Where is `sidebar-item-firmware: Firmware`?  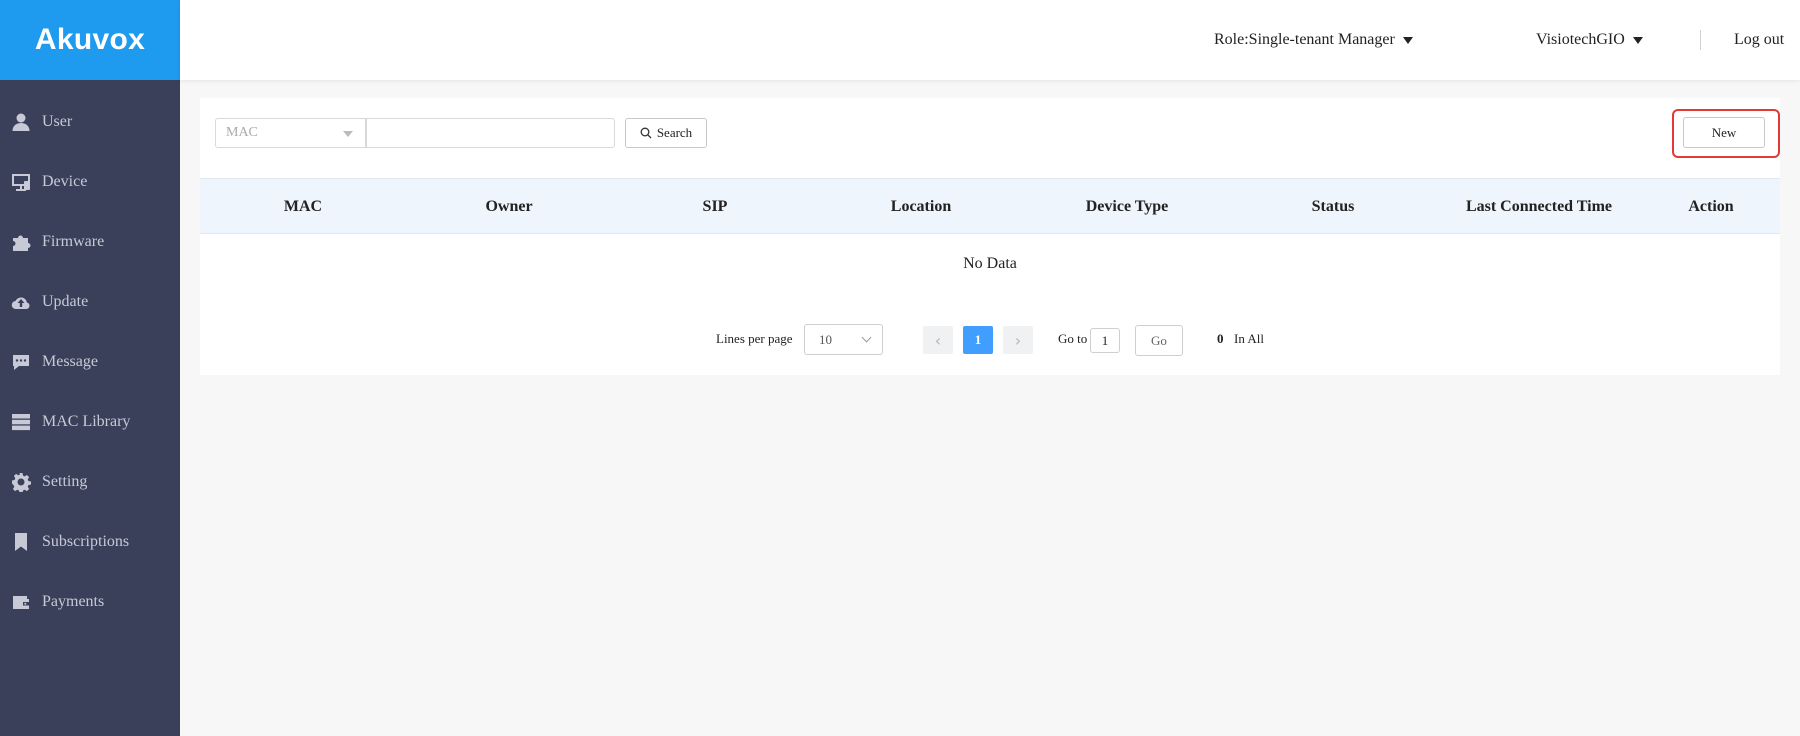
sidebar-item-firmware: Firmware is located at coordinates (90, 242).